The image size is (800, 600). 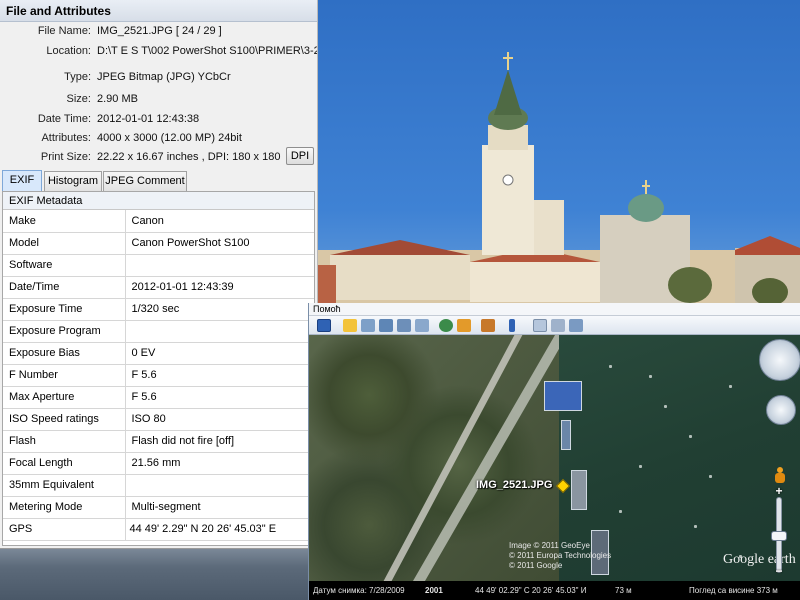 I want to click on tour-icon, so click(x=422, y=325).